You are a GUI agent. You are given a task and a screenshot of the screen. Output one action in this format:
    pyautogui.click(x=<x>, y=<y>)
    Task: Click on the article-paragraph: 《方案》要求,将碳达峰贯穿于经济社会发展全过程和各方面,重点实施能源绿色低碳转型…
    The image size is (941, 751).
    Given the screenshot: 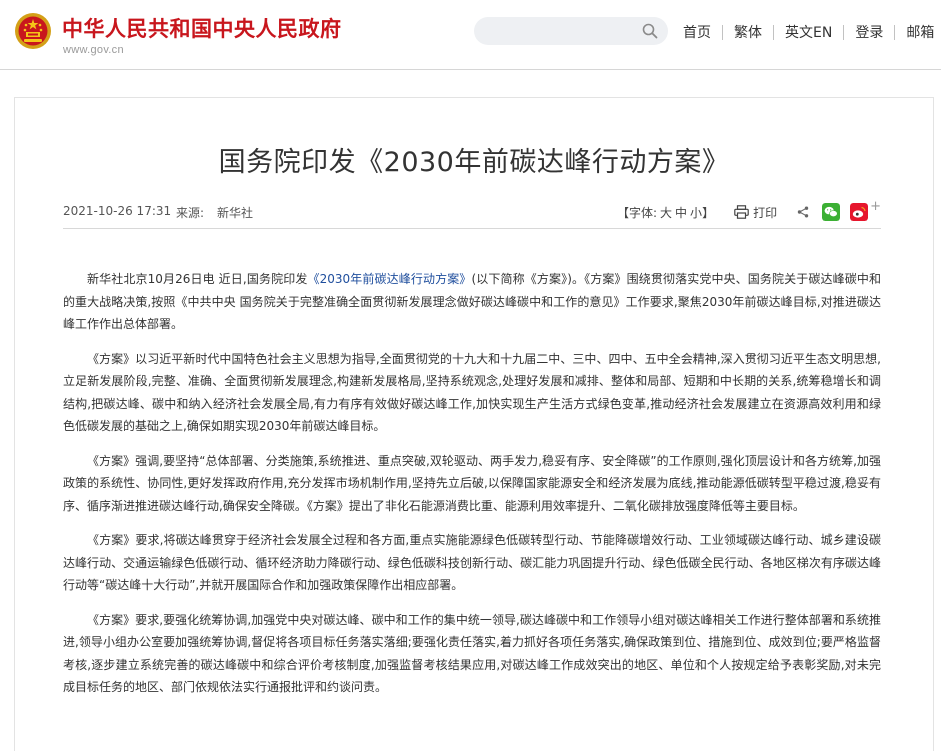 What is the action you would take?
    pyautogui.click(x=472, y=562)
    